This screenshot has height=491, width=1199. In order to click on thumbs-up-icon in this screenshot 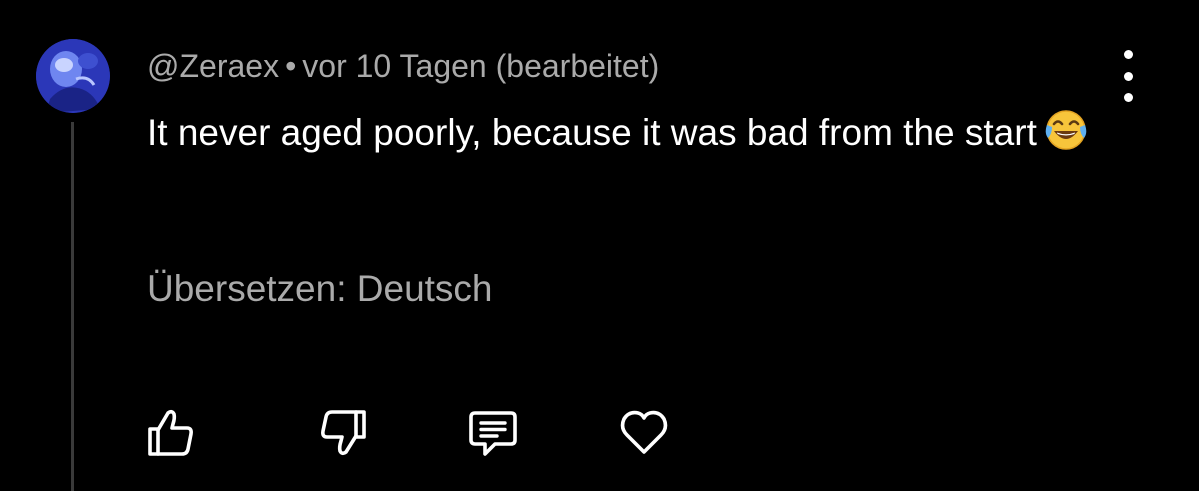, I will do `click(170, 432)`.